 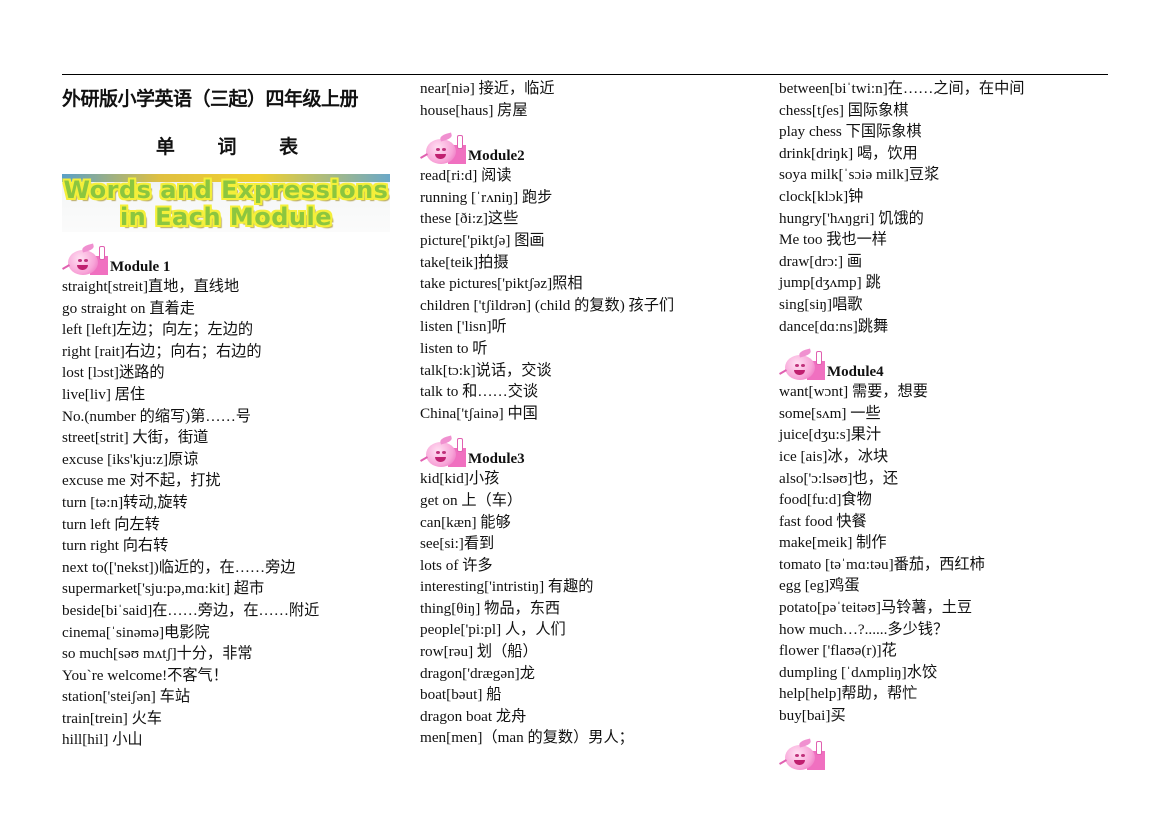 What do you see at coordinates (838, 651) in the screenshot?
I see `vocab-entry: flower ['flaʊə(r)]花` at bounding box center [838, 651].